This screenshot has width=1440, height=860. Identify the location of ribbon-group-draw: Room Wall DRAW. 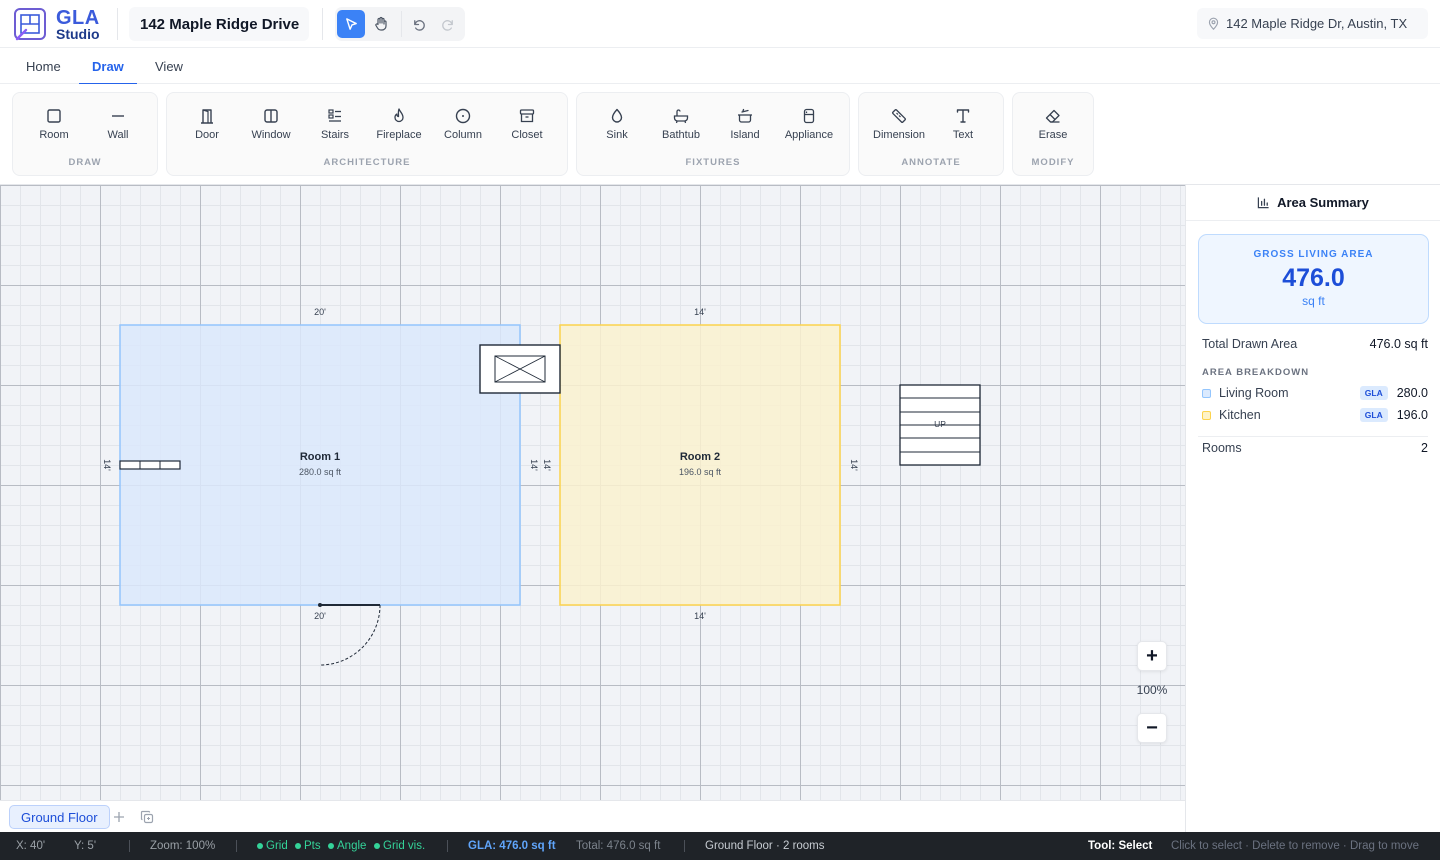
(85, 134).